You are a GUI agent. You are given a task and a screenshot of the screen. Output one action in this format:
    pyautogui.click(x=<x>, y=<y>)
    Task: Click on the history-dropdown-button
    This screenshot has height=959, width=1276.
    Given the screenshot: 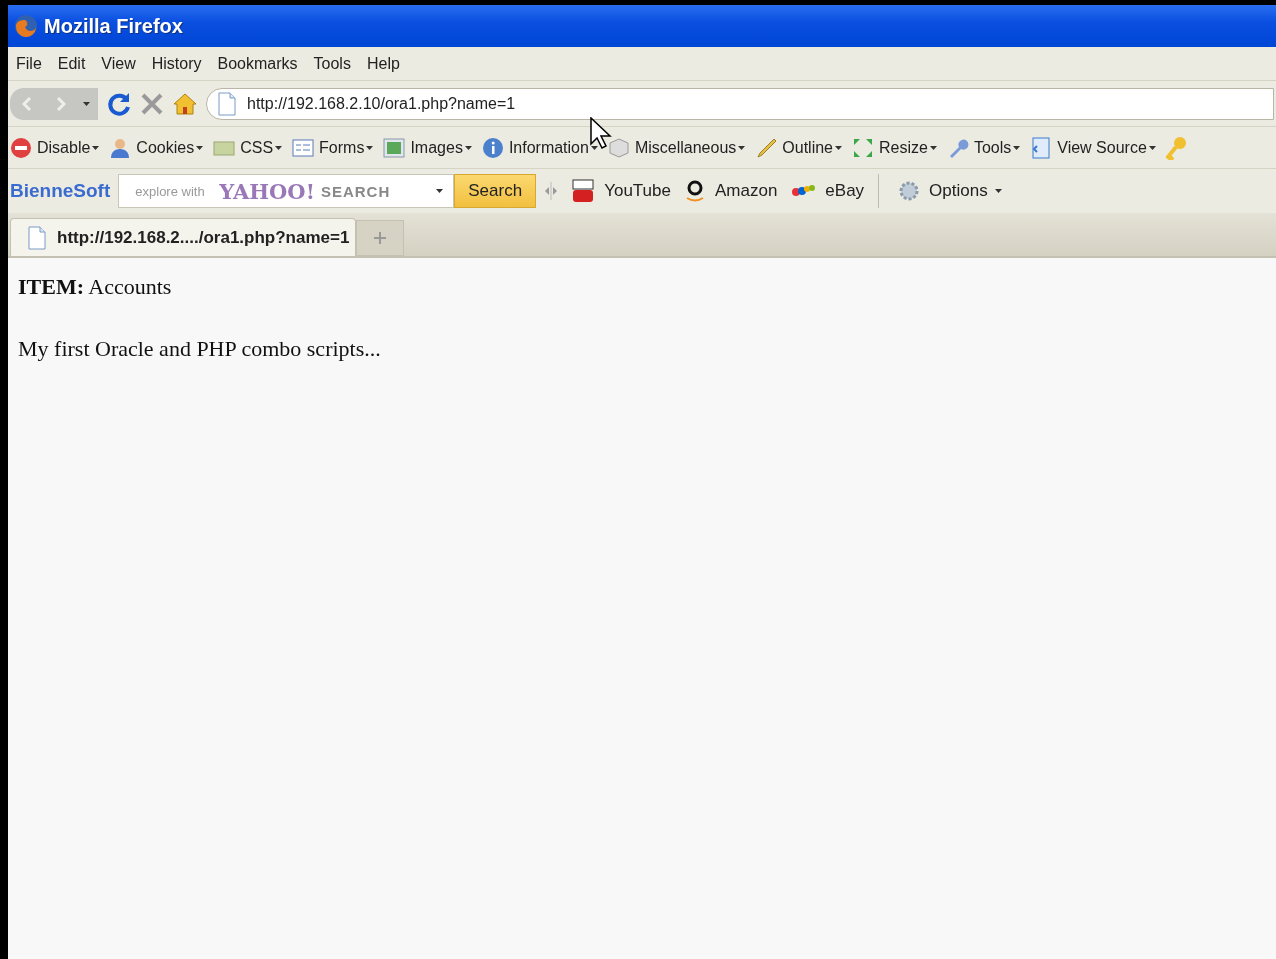 What is the action you would take?
    pyautogui.click(x=88, y=103)
    